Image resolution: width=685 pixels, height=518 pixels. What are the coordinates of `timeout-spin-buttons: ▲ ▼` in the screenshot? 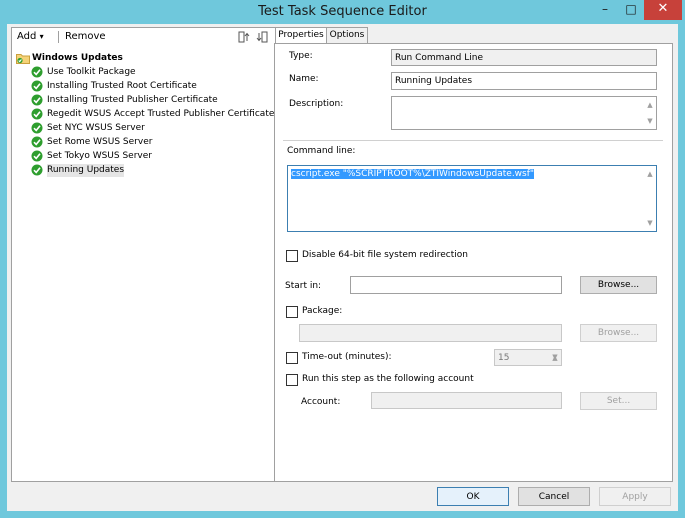 It's located at (555, 357).